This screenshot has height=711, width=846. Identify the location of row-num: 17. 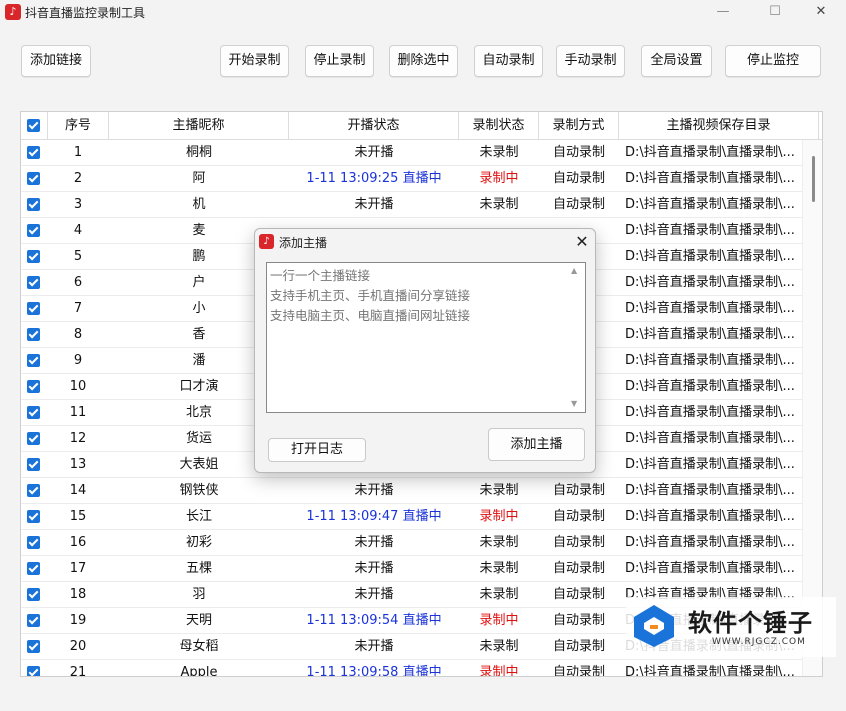
(78, 568).